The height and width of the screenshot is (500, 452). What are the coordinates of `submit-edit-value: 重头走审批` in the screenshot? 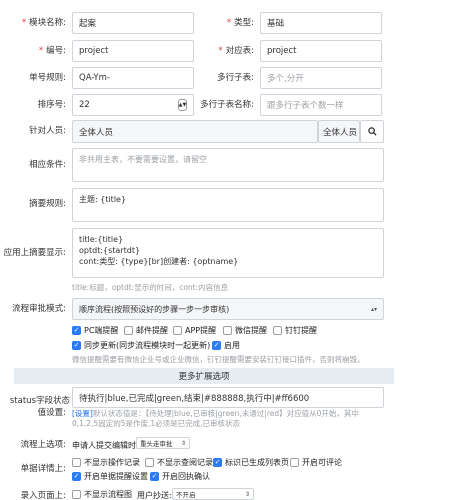 It's located at (156, 444).